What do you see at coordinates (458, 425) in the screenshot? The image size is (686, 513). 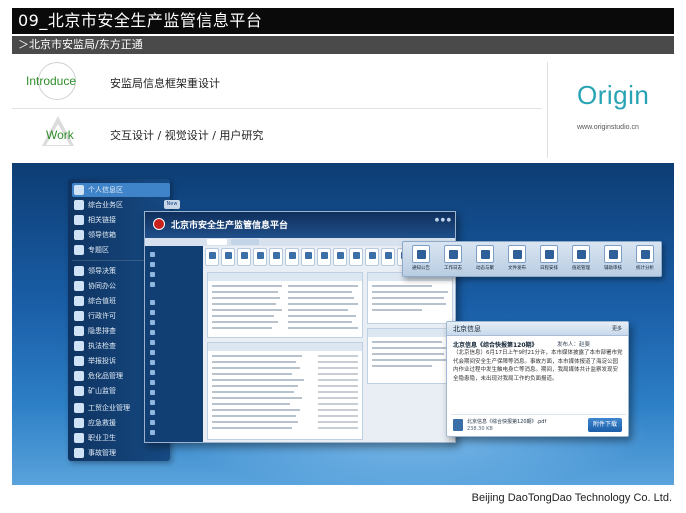 I see `pdf-file-icon` at bounding box center [458, 425].